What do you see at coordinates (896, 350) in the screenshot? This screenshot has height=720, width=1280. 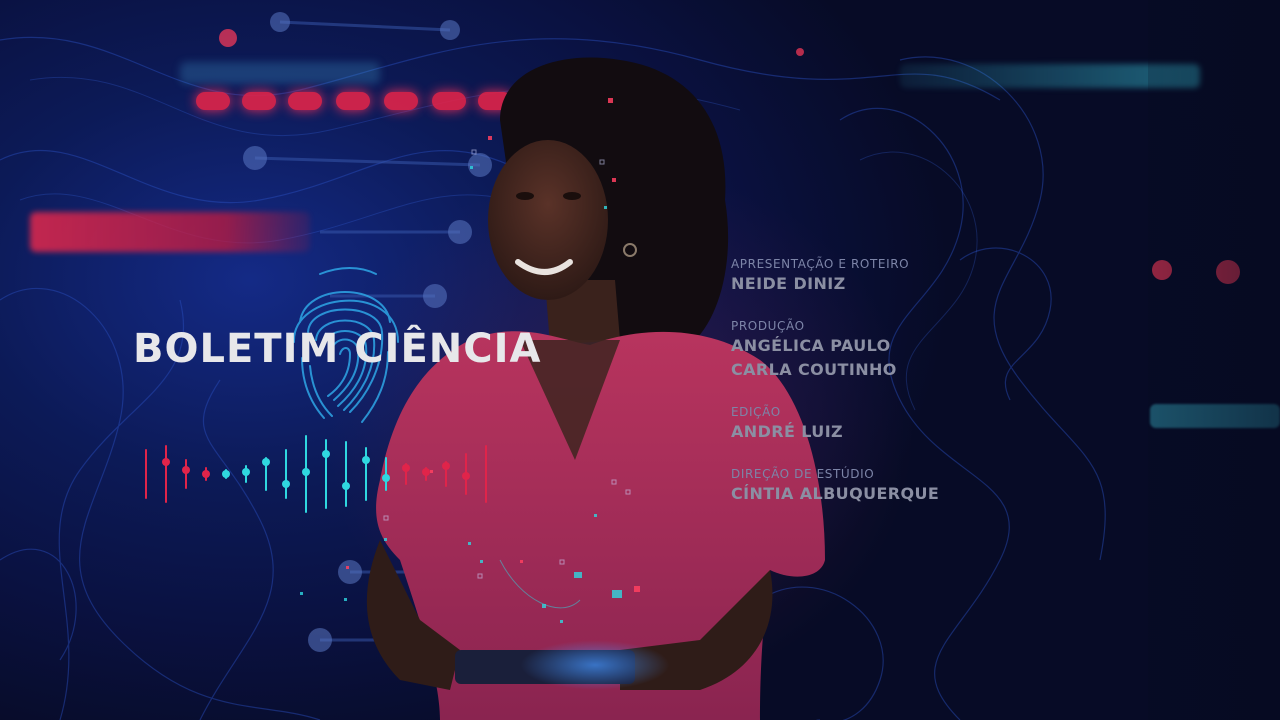 I see `credit-production: PRODUÇÃO ANGÉLICA PAULO CARLA COUTINHO` at bounding box center [896, 350].